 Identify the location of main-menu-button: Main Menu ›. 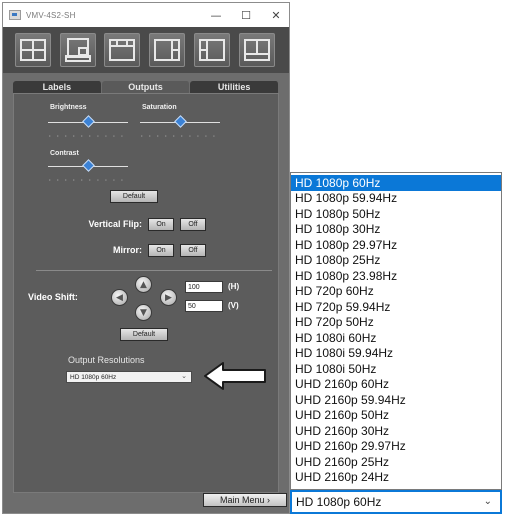
(245, 500).